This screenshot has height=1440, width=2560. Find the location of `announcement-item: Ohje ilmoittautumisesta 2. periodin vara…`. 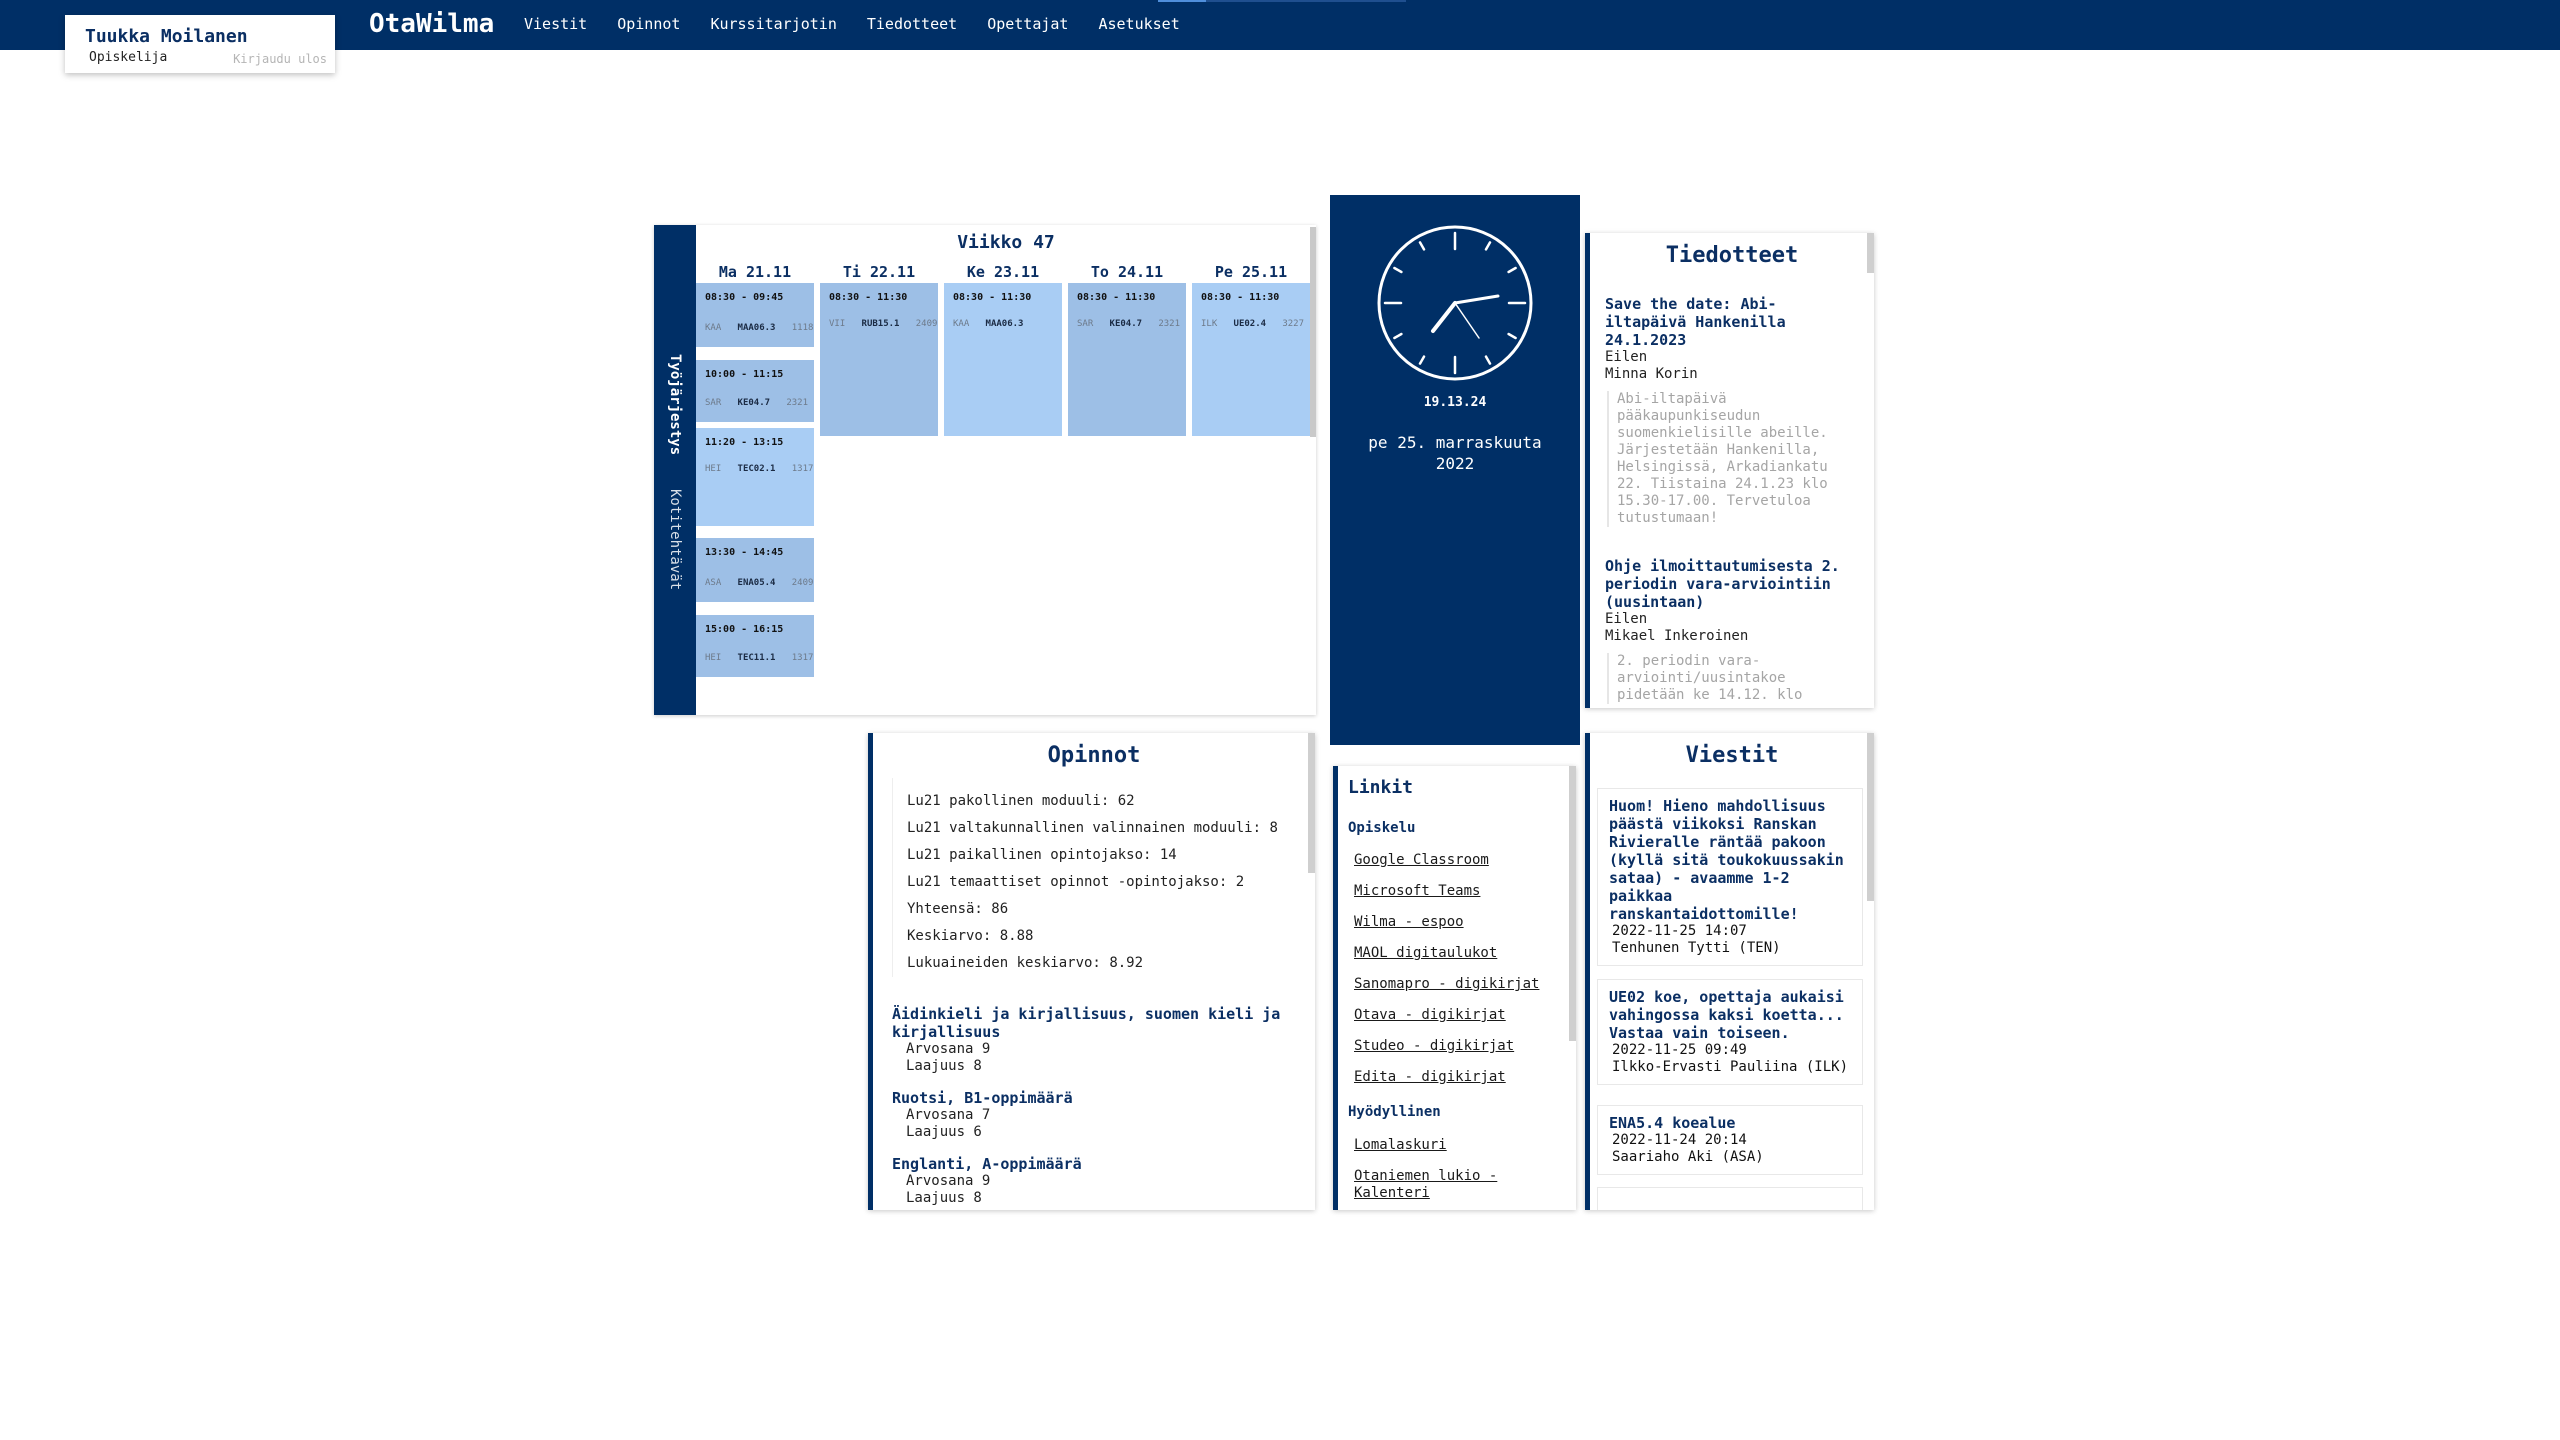

announcement-item: Ohje ilmoittautumisesta 2. periodin vara… is located at coordinates (1727, 630).